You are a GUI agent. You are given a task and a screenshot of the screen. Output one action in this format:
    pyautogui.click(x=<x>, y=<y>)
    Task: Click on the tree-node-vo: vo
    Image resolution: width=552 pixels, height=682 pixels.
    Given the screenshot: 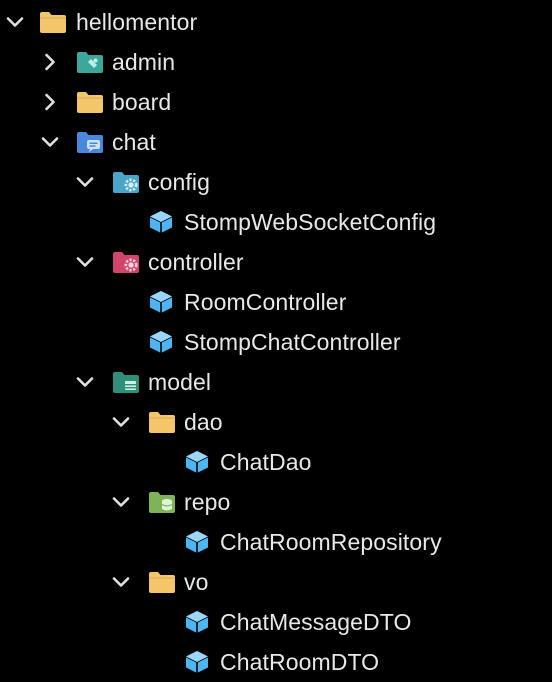 What is the action you would take?
    pyautogui.click(x=276, y=582)
    